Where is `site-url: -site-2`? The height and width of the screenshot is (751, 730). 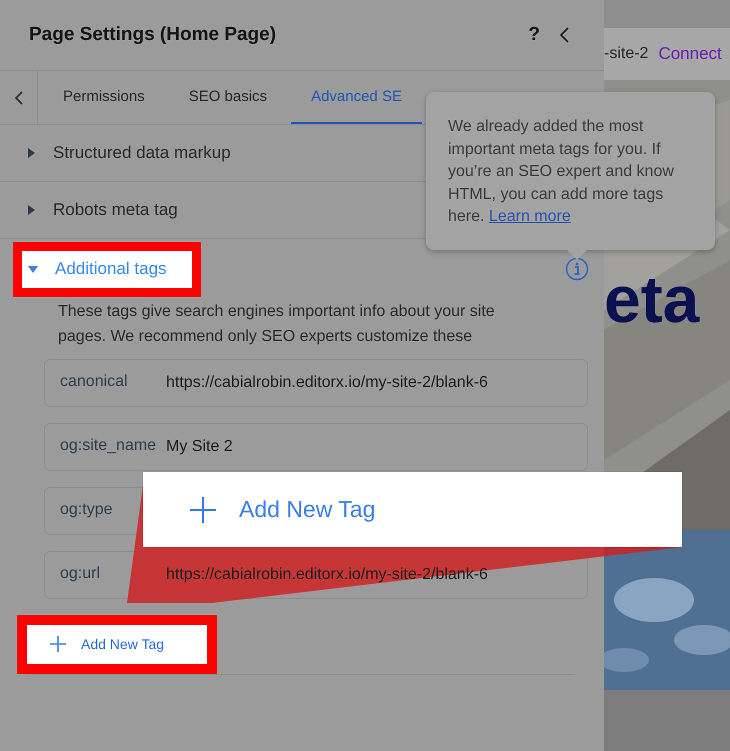 site-url: -site-2 is located at coordinates (626, 54).